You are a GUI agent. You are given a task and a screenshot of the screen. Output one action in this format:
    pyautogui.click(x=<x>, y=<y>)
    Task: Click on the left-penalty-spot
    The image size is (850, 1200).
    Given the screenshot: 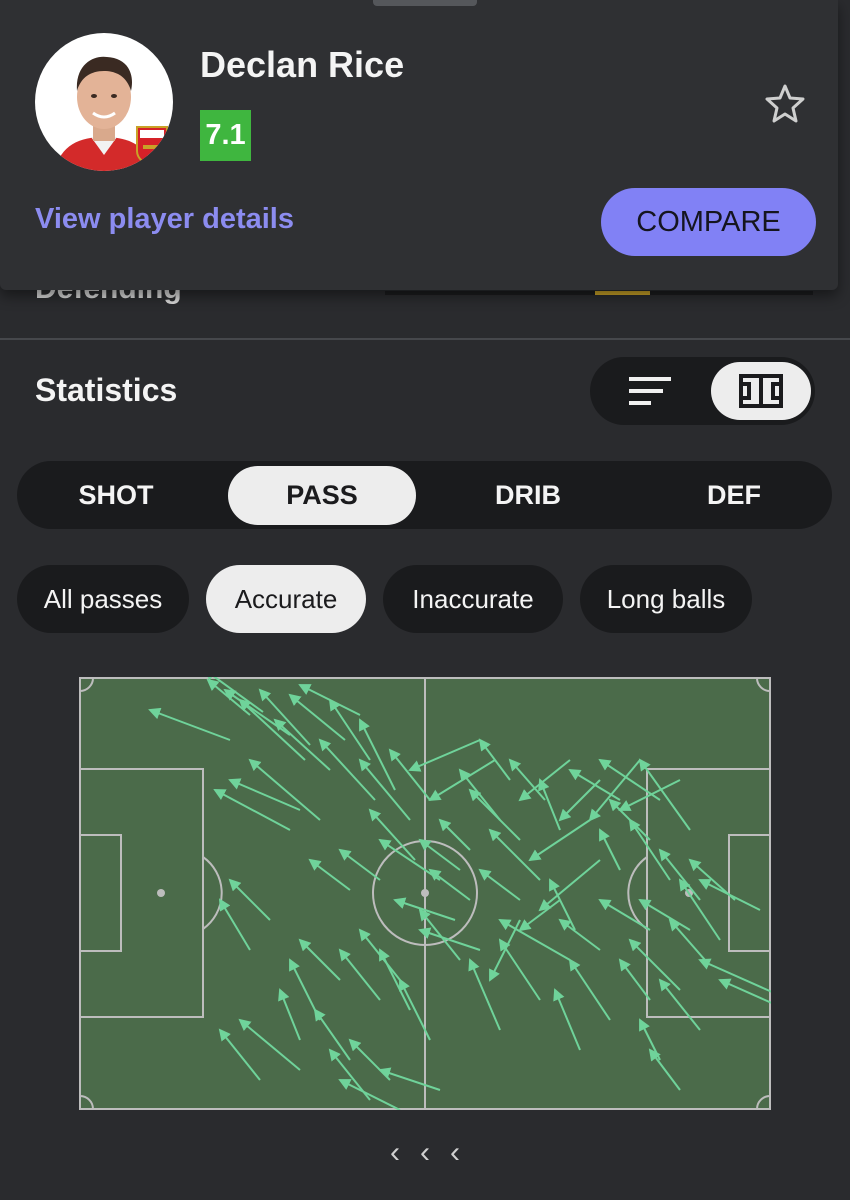 What is the action you would take?
    pyautogui.click(x=161, y=893)
    